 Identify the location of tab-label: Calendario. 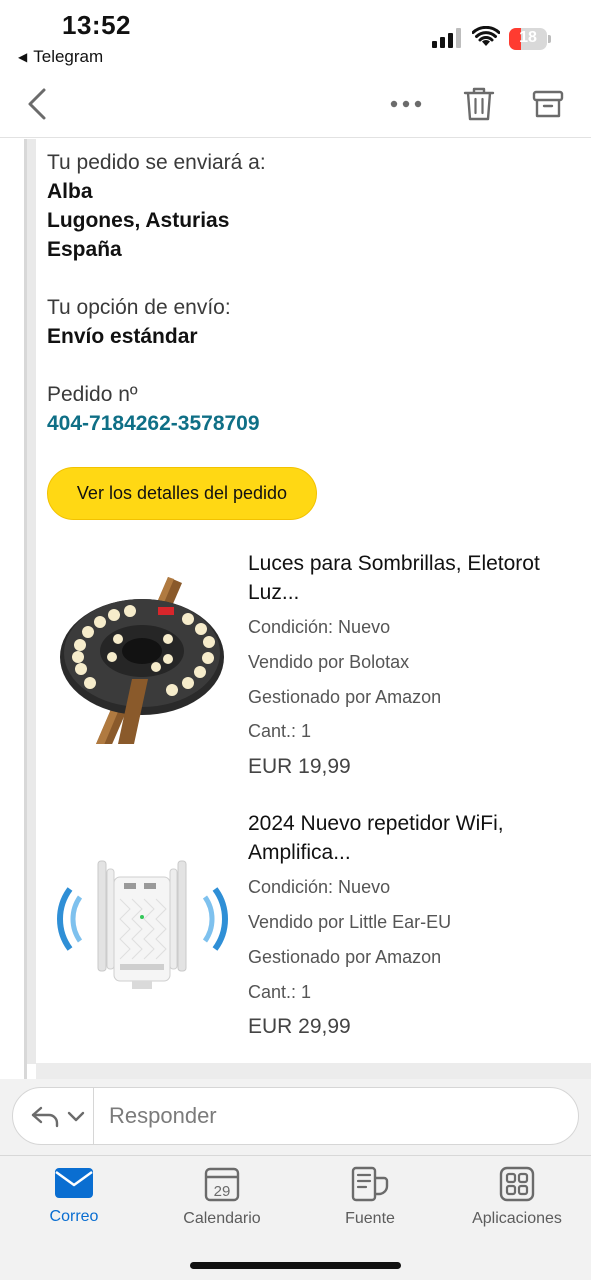
(222, 1218).